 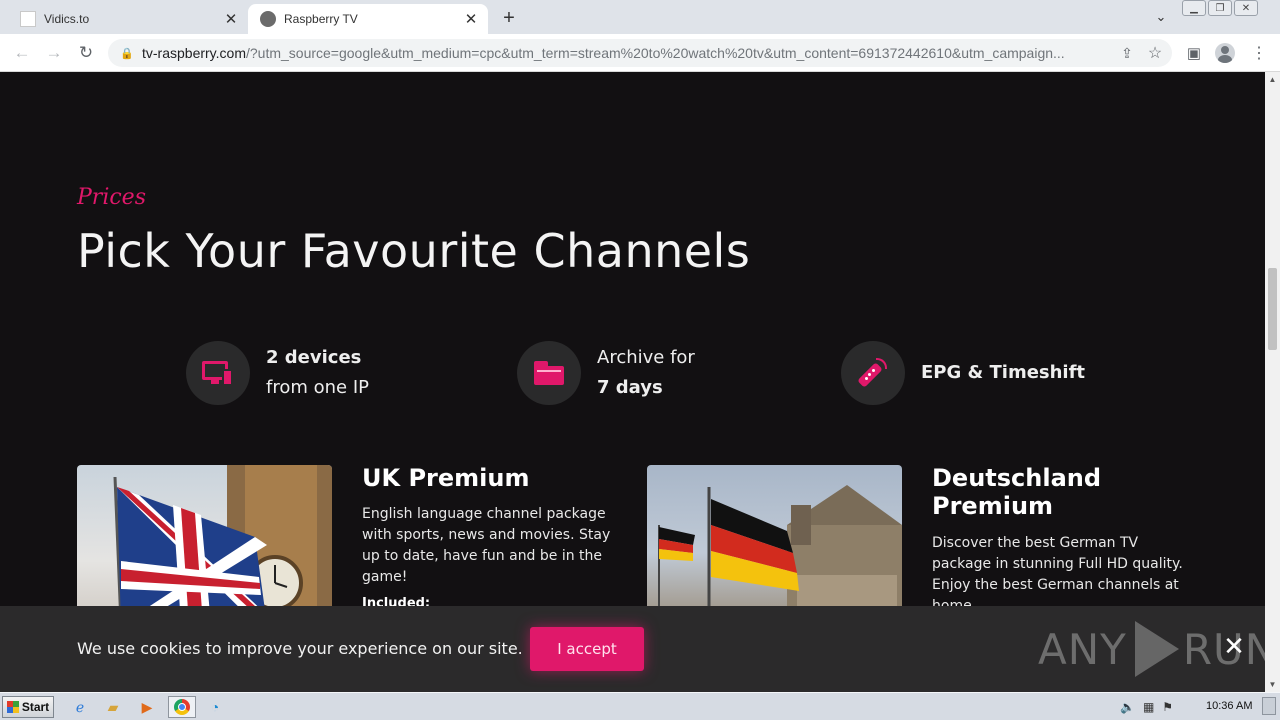 What do you see at coordinates (277, 373) in the screenshot?
I see `feature-devices: 2 devices from one IP` at bounding box center [277, 373].